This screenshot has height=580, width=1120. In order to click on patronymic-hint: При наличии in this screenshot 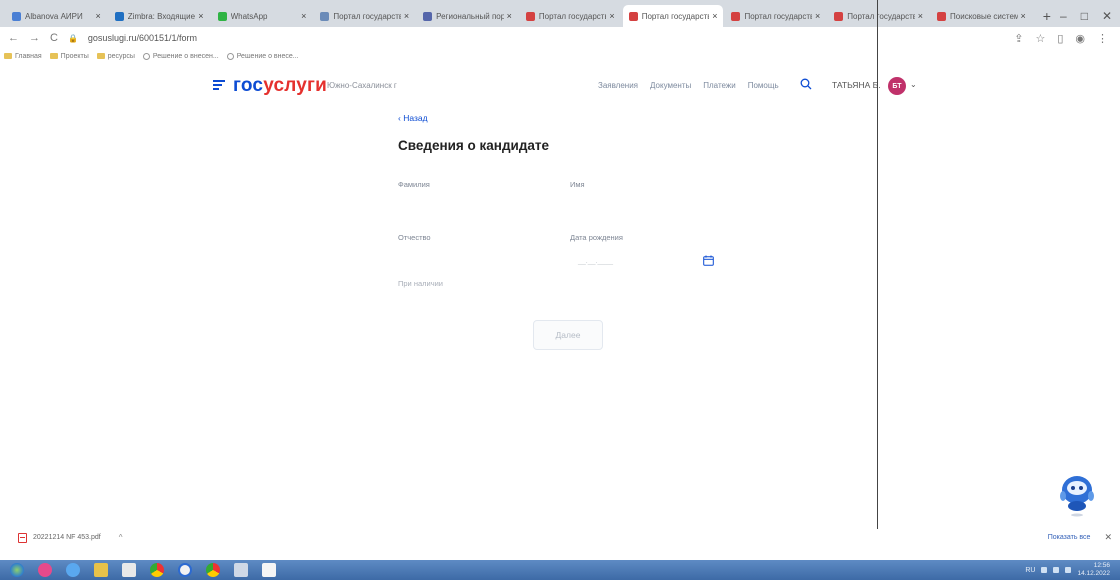, I will do `click(420, 283)`.